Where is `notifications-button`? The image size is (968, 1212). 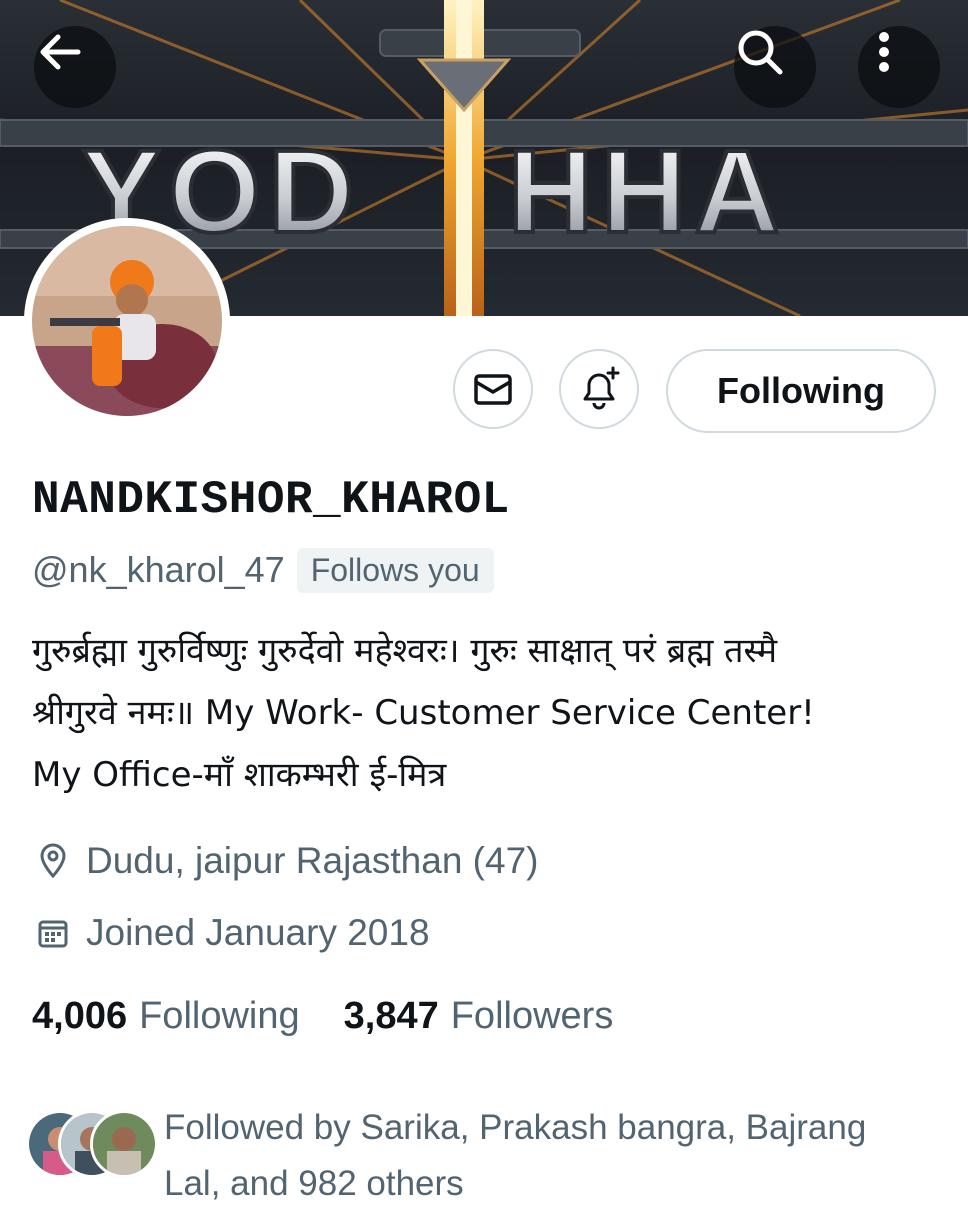 notifications-button is located at coordinates (599, 389).